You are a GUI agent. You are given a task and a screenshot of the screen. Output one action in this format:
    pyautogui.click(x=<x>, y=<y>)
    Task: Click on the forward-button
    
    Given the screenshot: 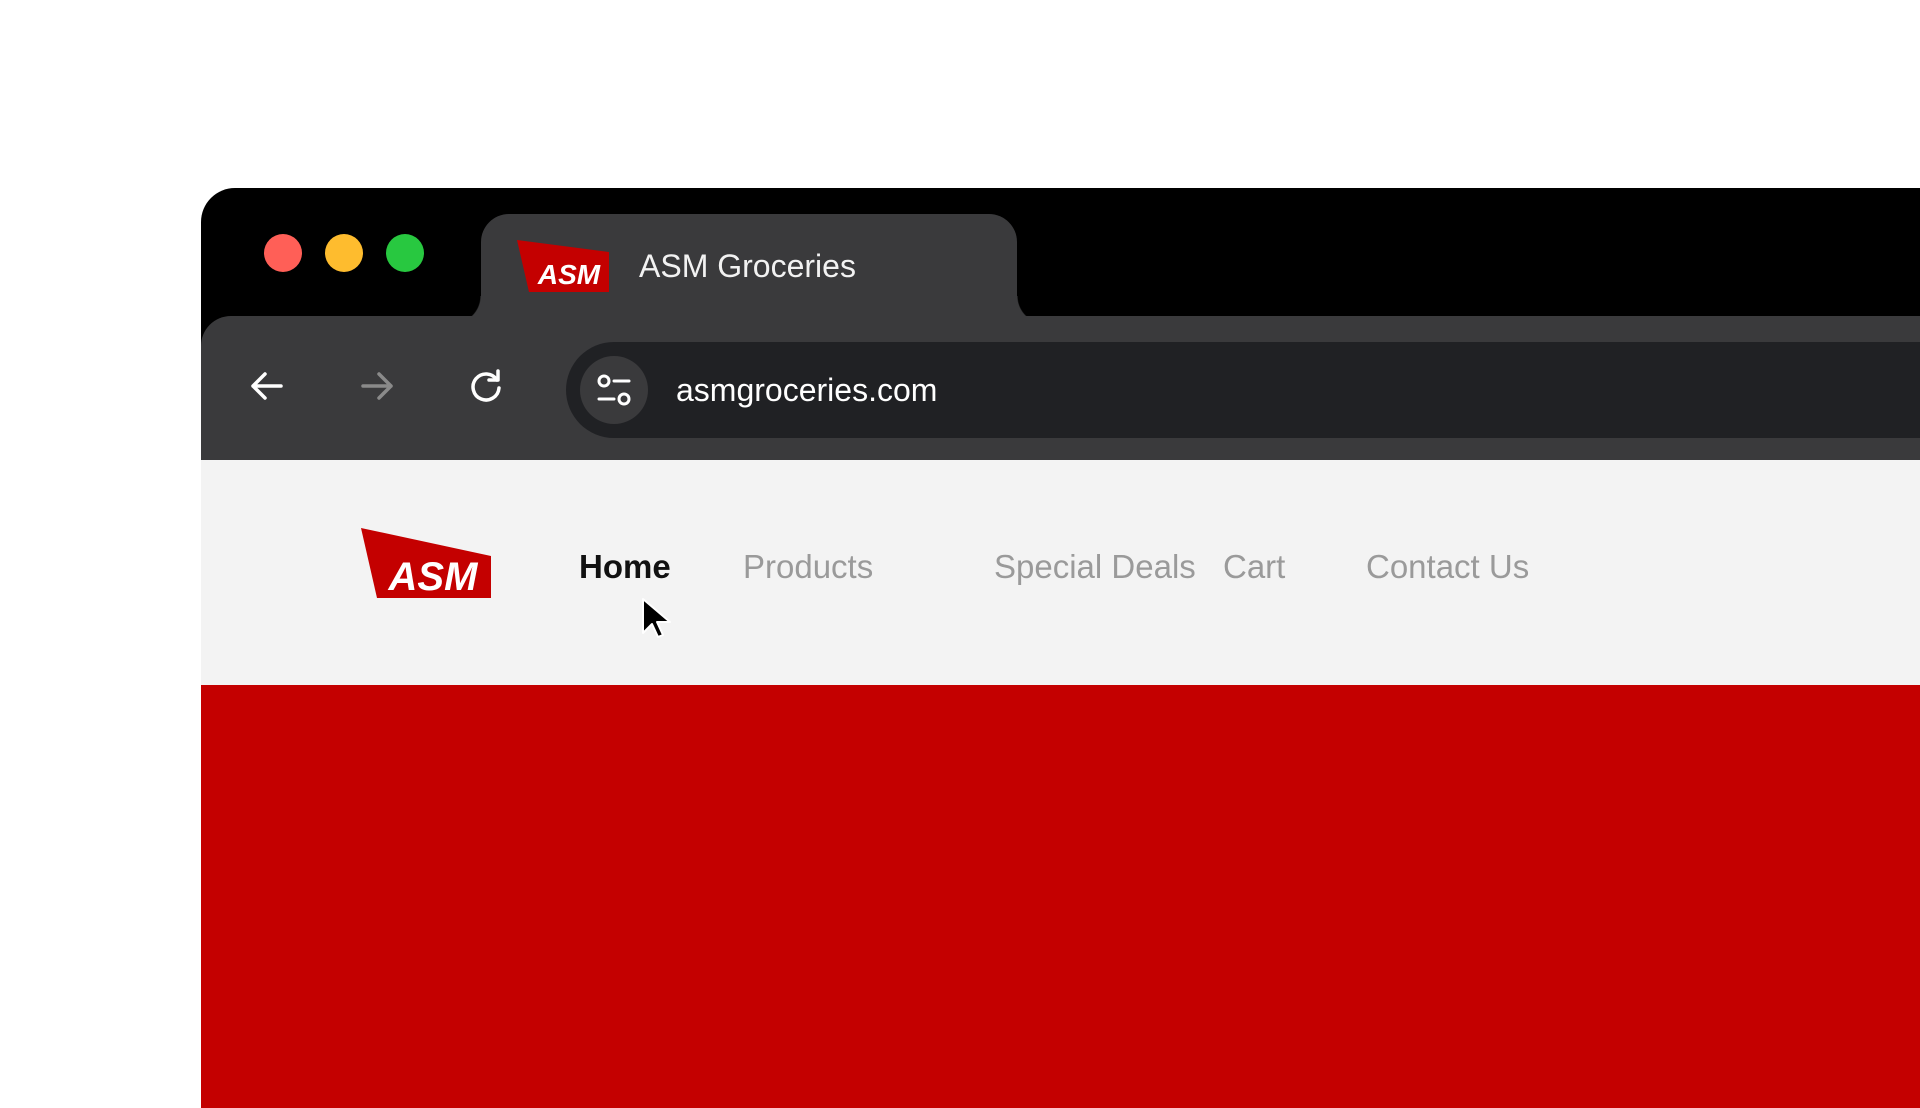 What is the action you would take?
    pyautogui.click(x=377, y=386)
    